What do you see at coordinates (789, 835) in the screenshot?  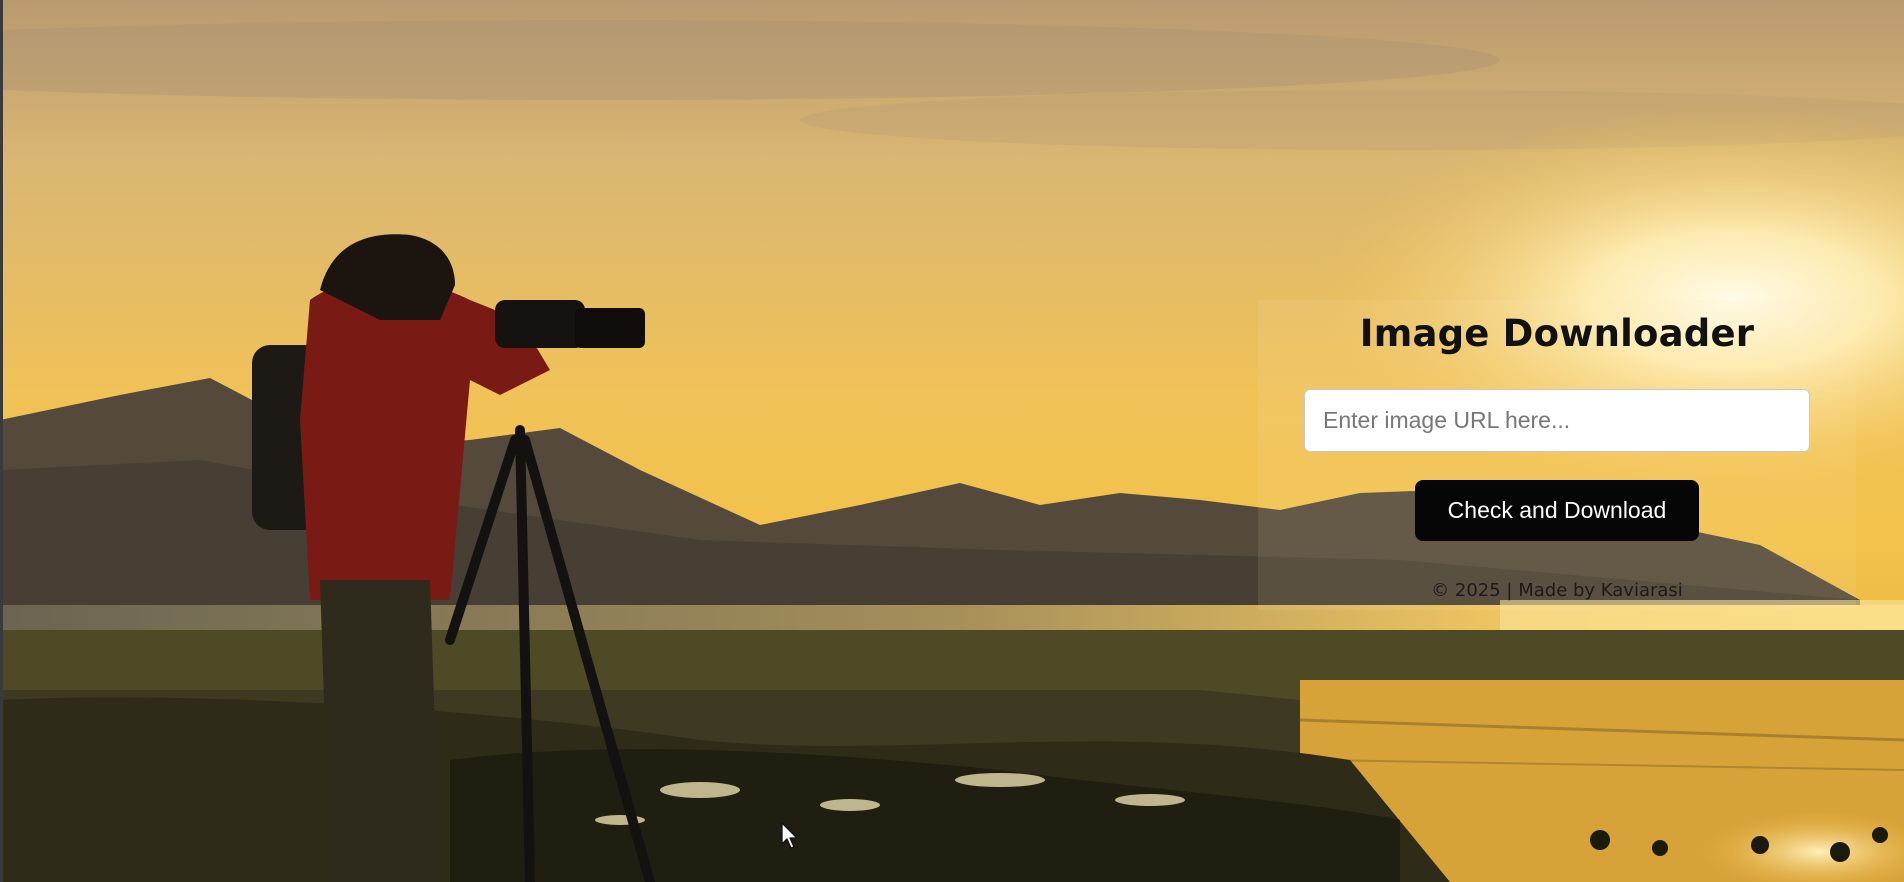 I see `mouse-pointer-icon` at bounding box center [789, 835].